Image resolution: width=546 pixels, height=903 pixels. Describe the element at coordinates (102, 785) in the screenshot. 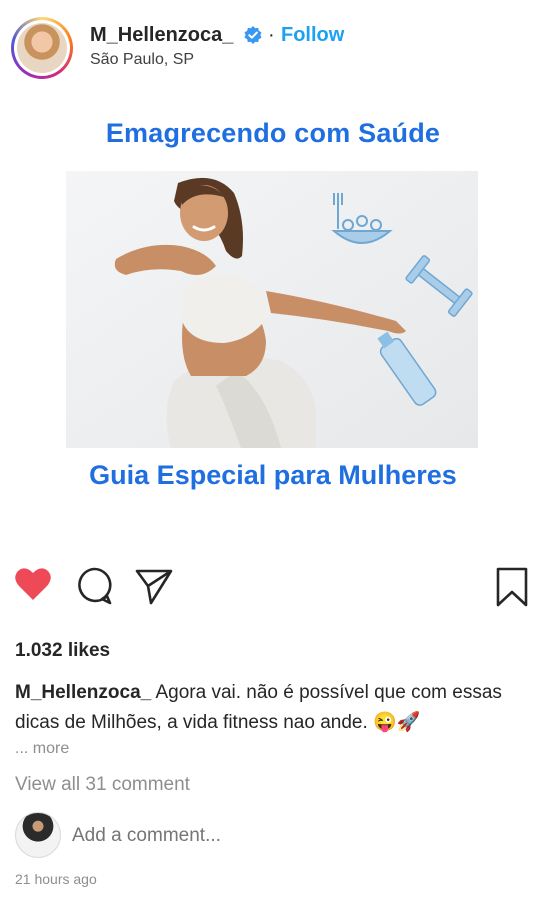

I see `view-all-comments-link: View all 31 comment` at that location.